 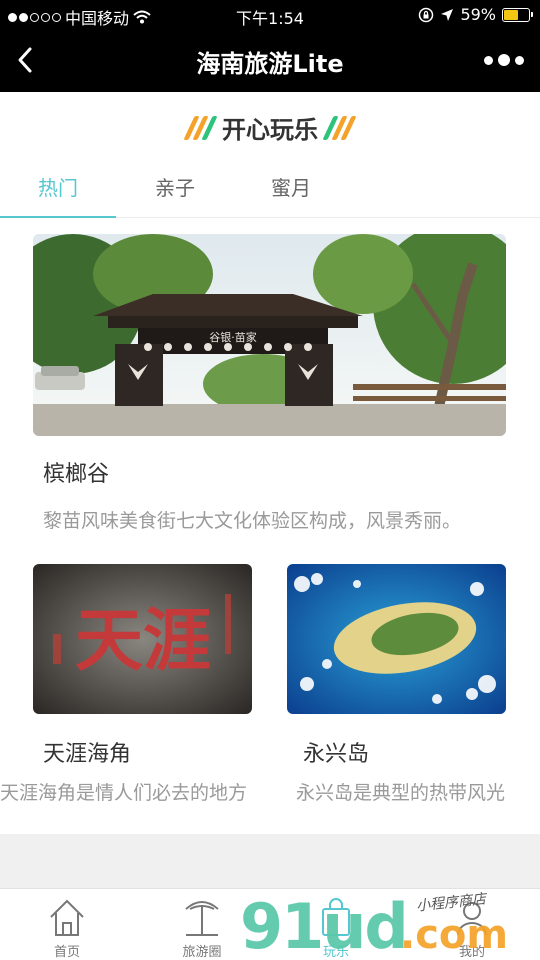 I want to click on tabbar-play: 玩乐, so click(x=336, y=927).